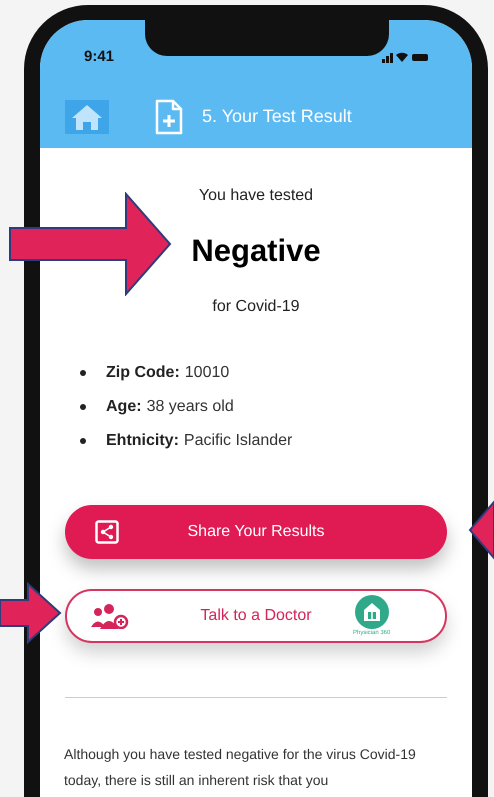 The image size is (494, 797). I want to click on clinic-logo-icon, so click(371, 611).